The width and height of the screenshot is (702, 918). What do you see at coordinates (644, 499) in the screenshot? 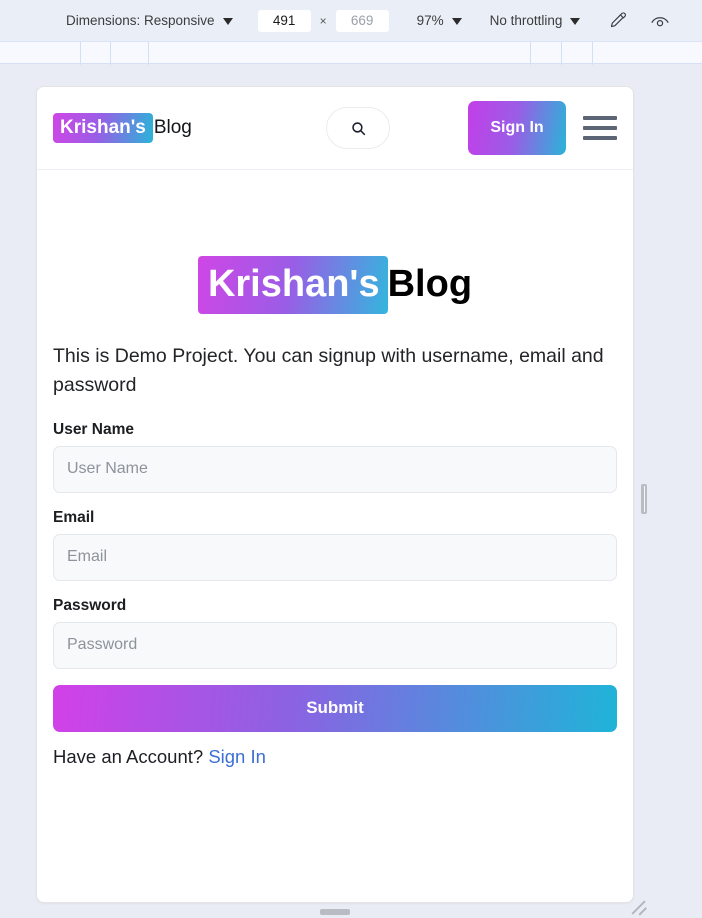
I see `viewport-width-resize-handle` at bounding box center [644, 499].